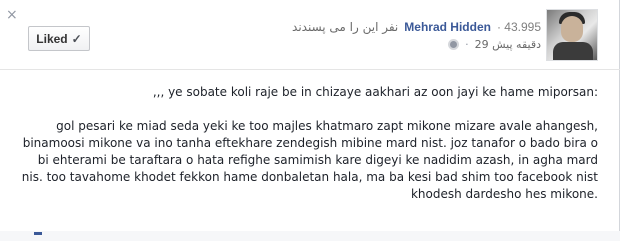  What do you see at coordinates (454, 44) in the screenshot?
I see `globe-icon` at bounding box center [454, 44].